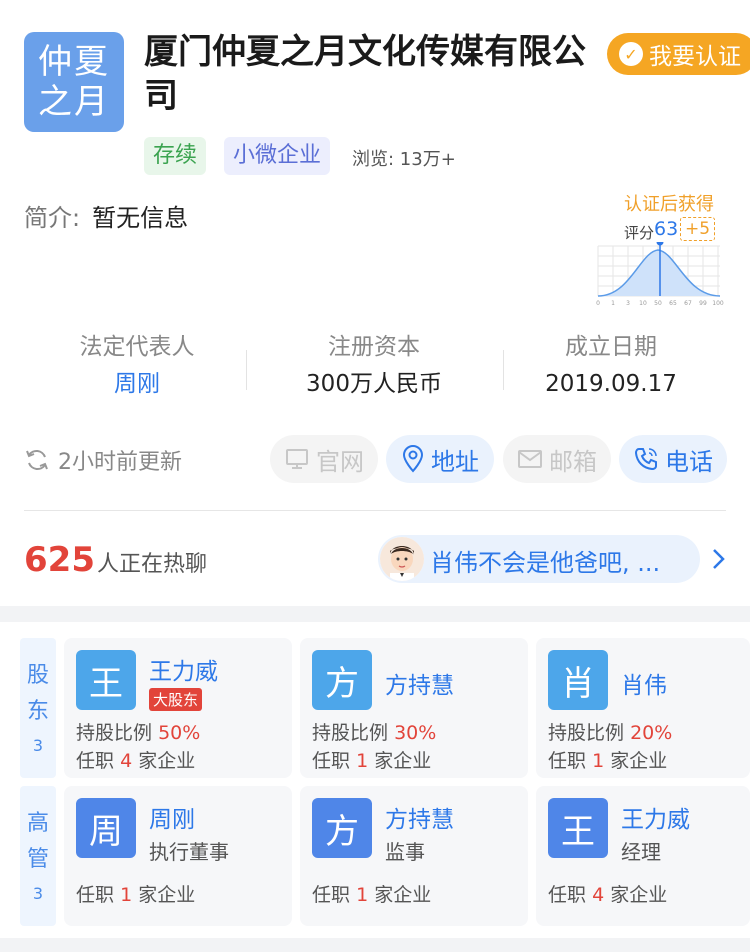  I want to click on phone-icon, so click(645, 459).